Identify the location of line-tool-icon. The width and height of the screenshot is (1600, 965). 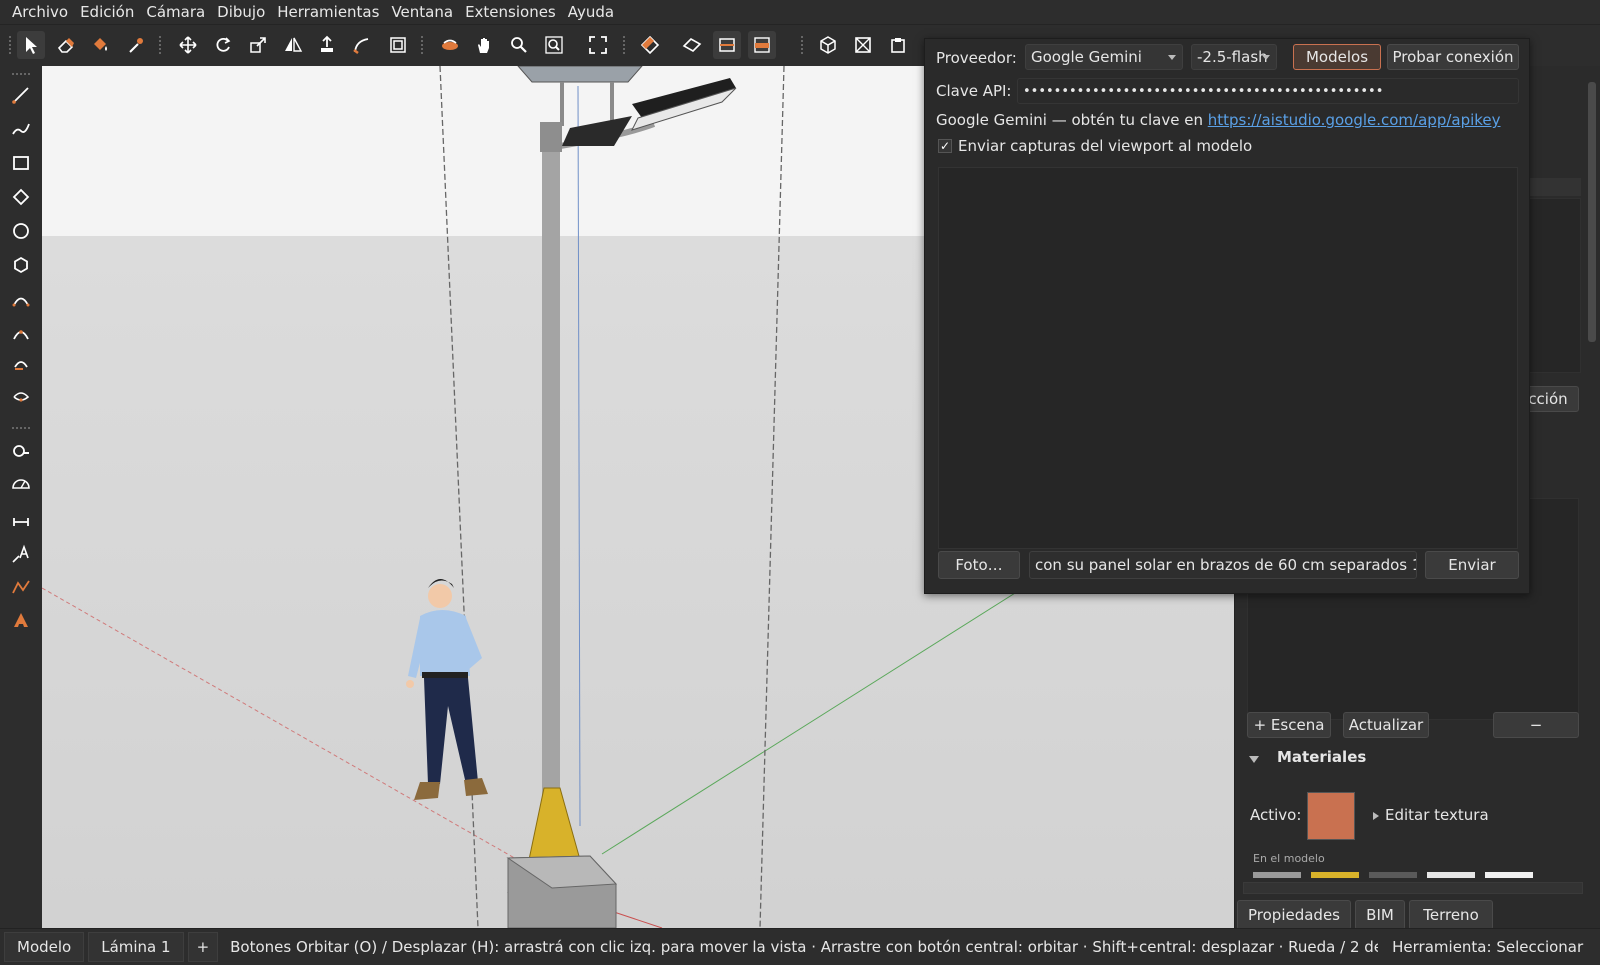
(21, 95).